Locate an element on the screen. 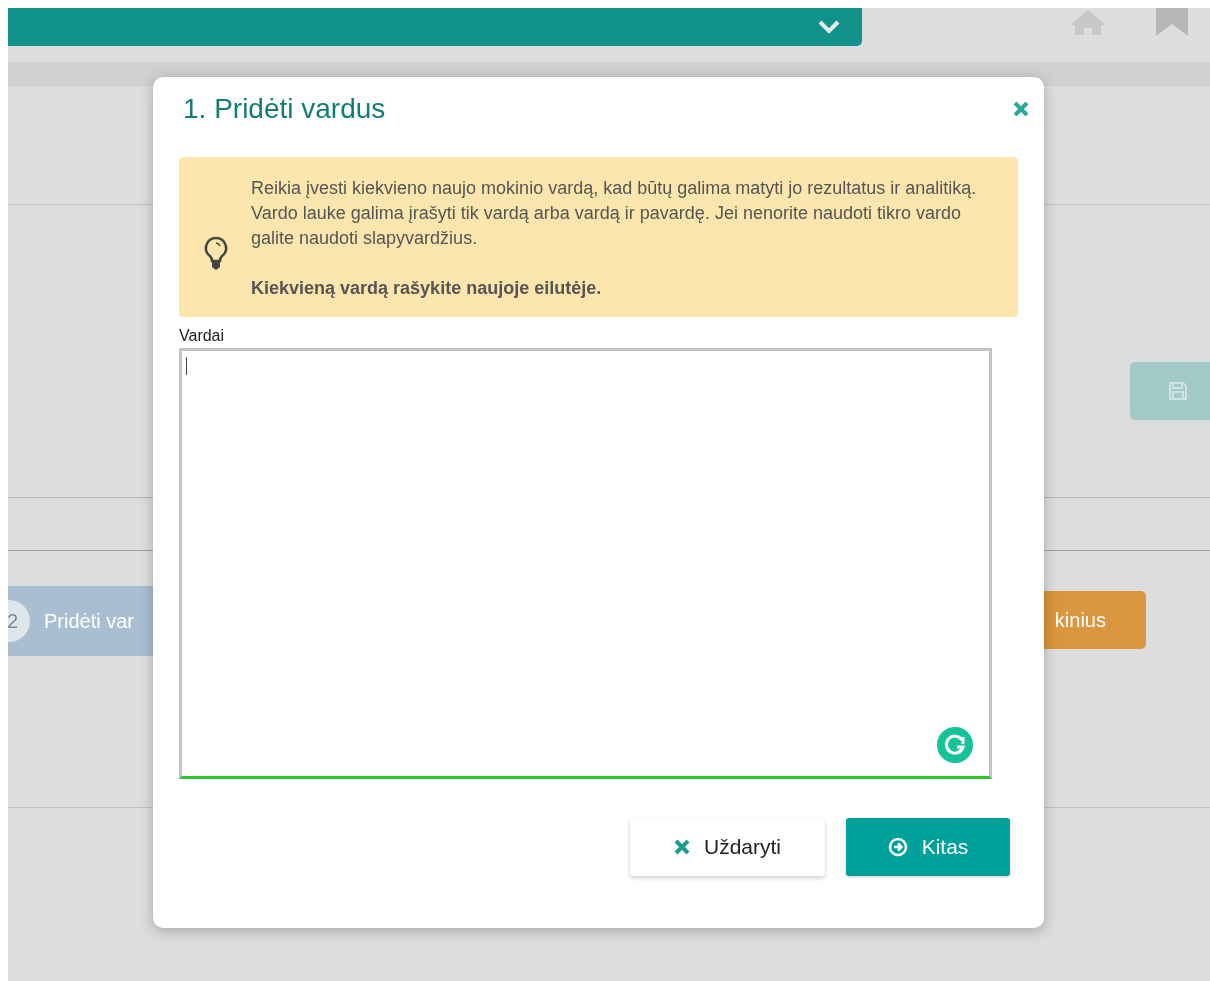  info-text: Reikia įvesti kiekvieno naujo mokinio vardą, kad būtų galima matyti jo rezultatus ir analitiką. Vardo lauke galima įrašyti tik vardą arba vardą ir pavardę. Jei nenorite naudoti tikro vardo galite naudoti slapyvardžius. is located at coordinates (614, 213).